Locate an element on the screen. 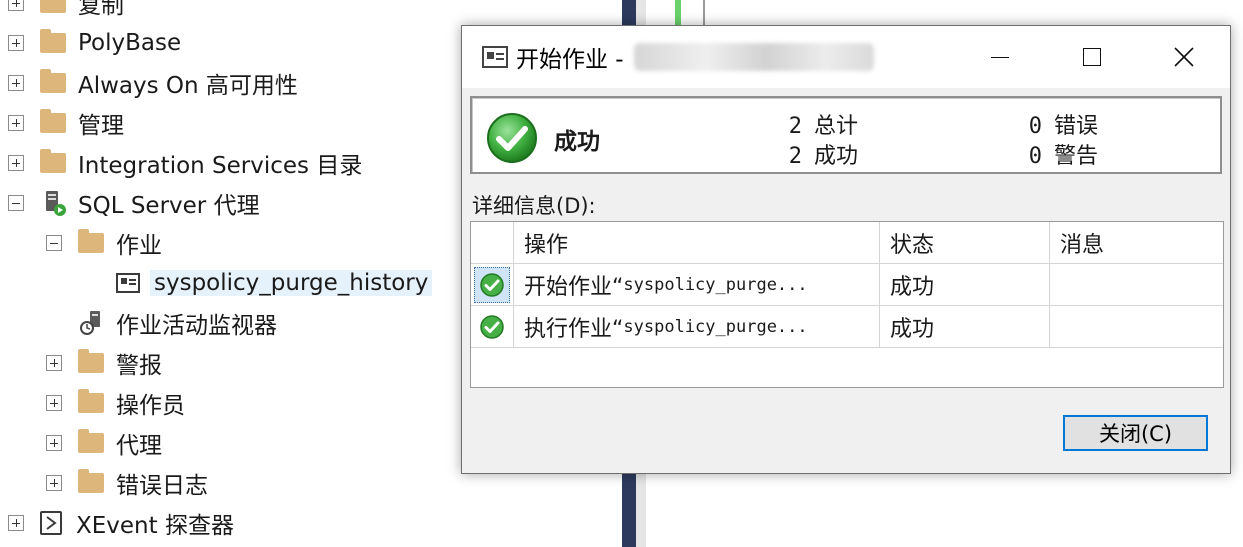  dialog-title: 开始作业 - is located at coordinates (570, 60).